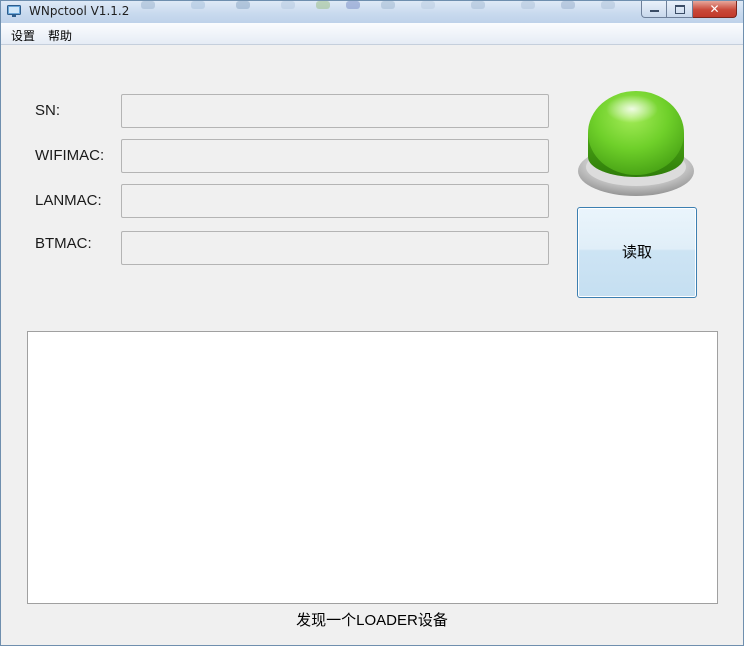 Image resolution: width=744 pixels, height=646 pixels. Describe the element at coordinates (654, 9) in the screenshot. I see `minimize-button` at that location.